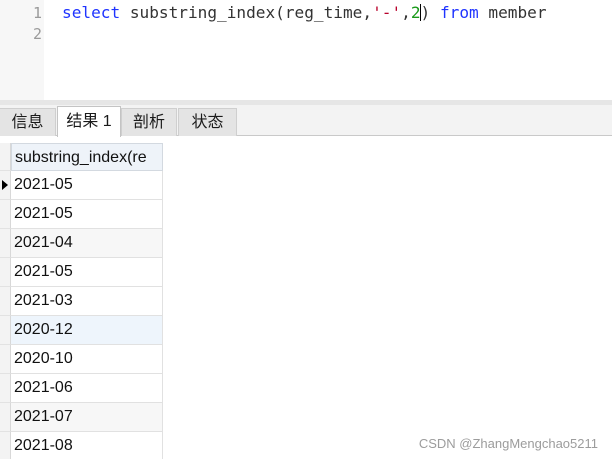 The image size is (612, 459). What do you see at coordinates (425, 12) in the screenshot?
I see `close-paren: )` at bounding box center [425, 12].